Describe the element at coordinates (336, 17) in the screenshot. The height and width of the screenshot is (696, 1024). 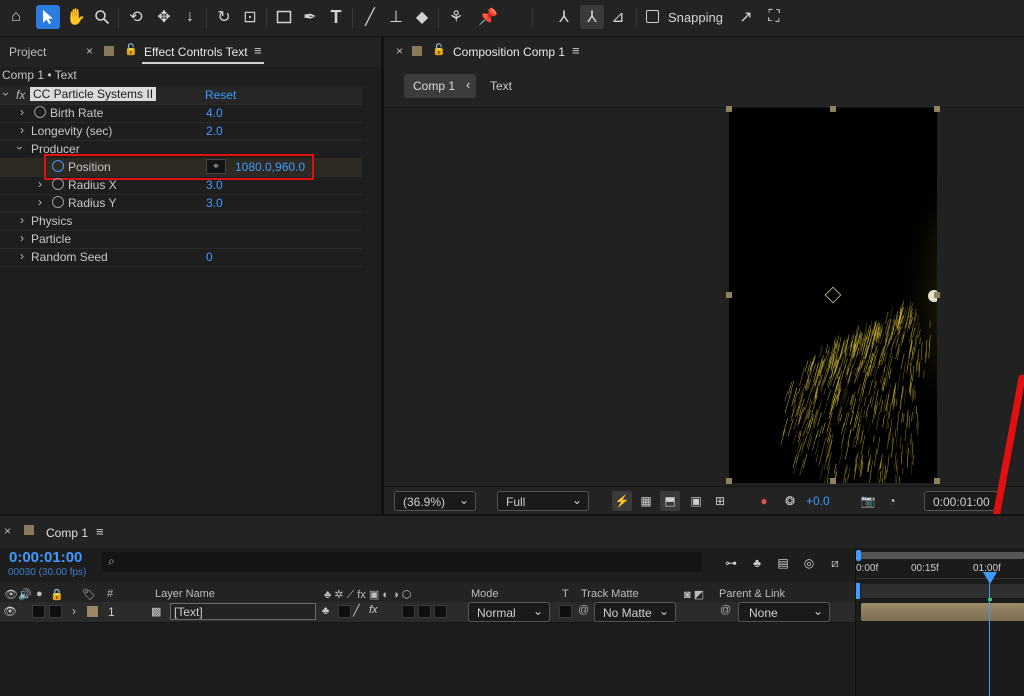
I see `type-tool-icon: T` at that location.